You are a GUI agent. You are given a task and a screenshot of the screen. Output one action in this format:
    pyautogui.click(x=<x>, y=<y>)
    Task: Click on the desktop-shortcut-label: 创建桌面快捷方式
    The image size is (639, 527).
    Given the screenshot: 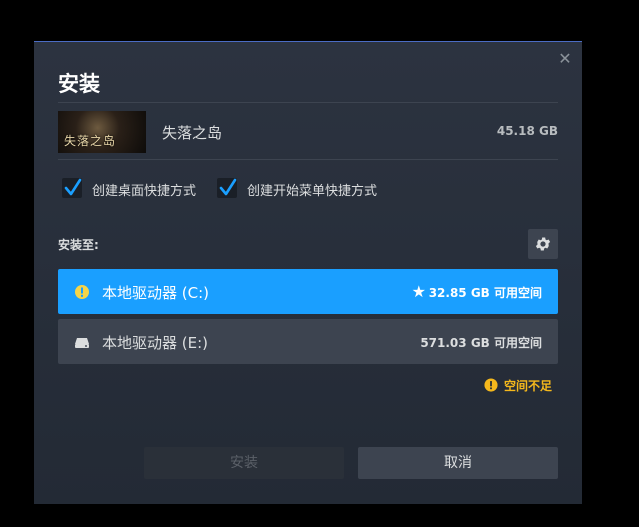 What is the action you would take?
    pyautogui.click(x=144, y=191)
    